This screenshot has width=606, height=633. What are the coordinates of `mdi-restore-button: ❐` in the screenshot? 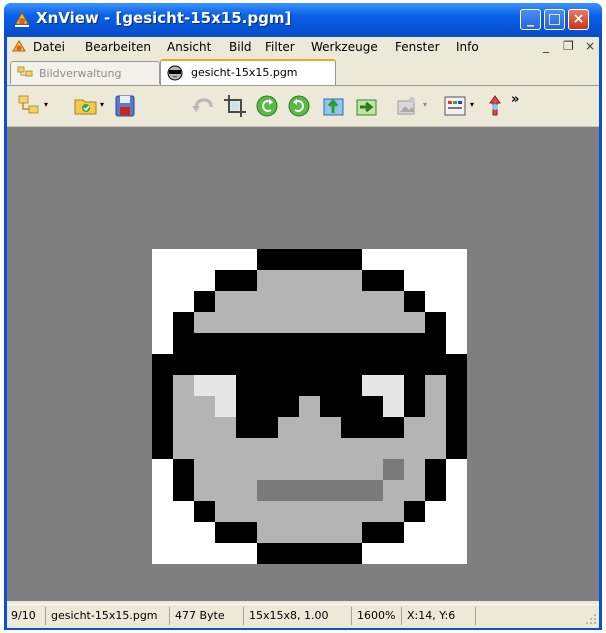 It's located at (568, 46).